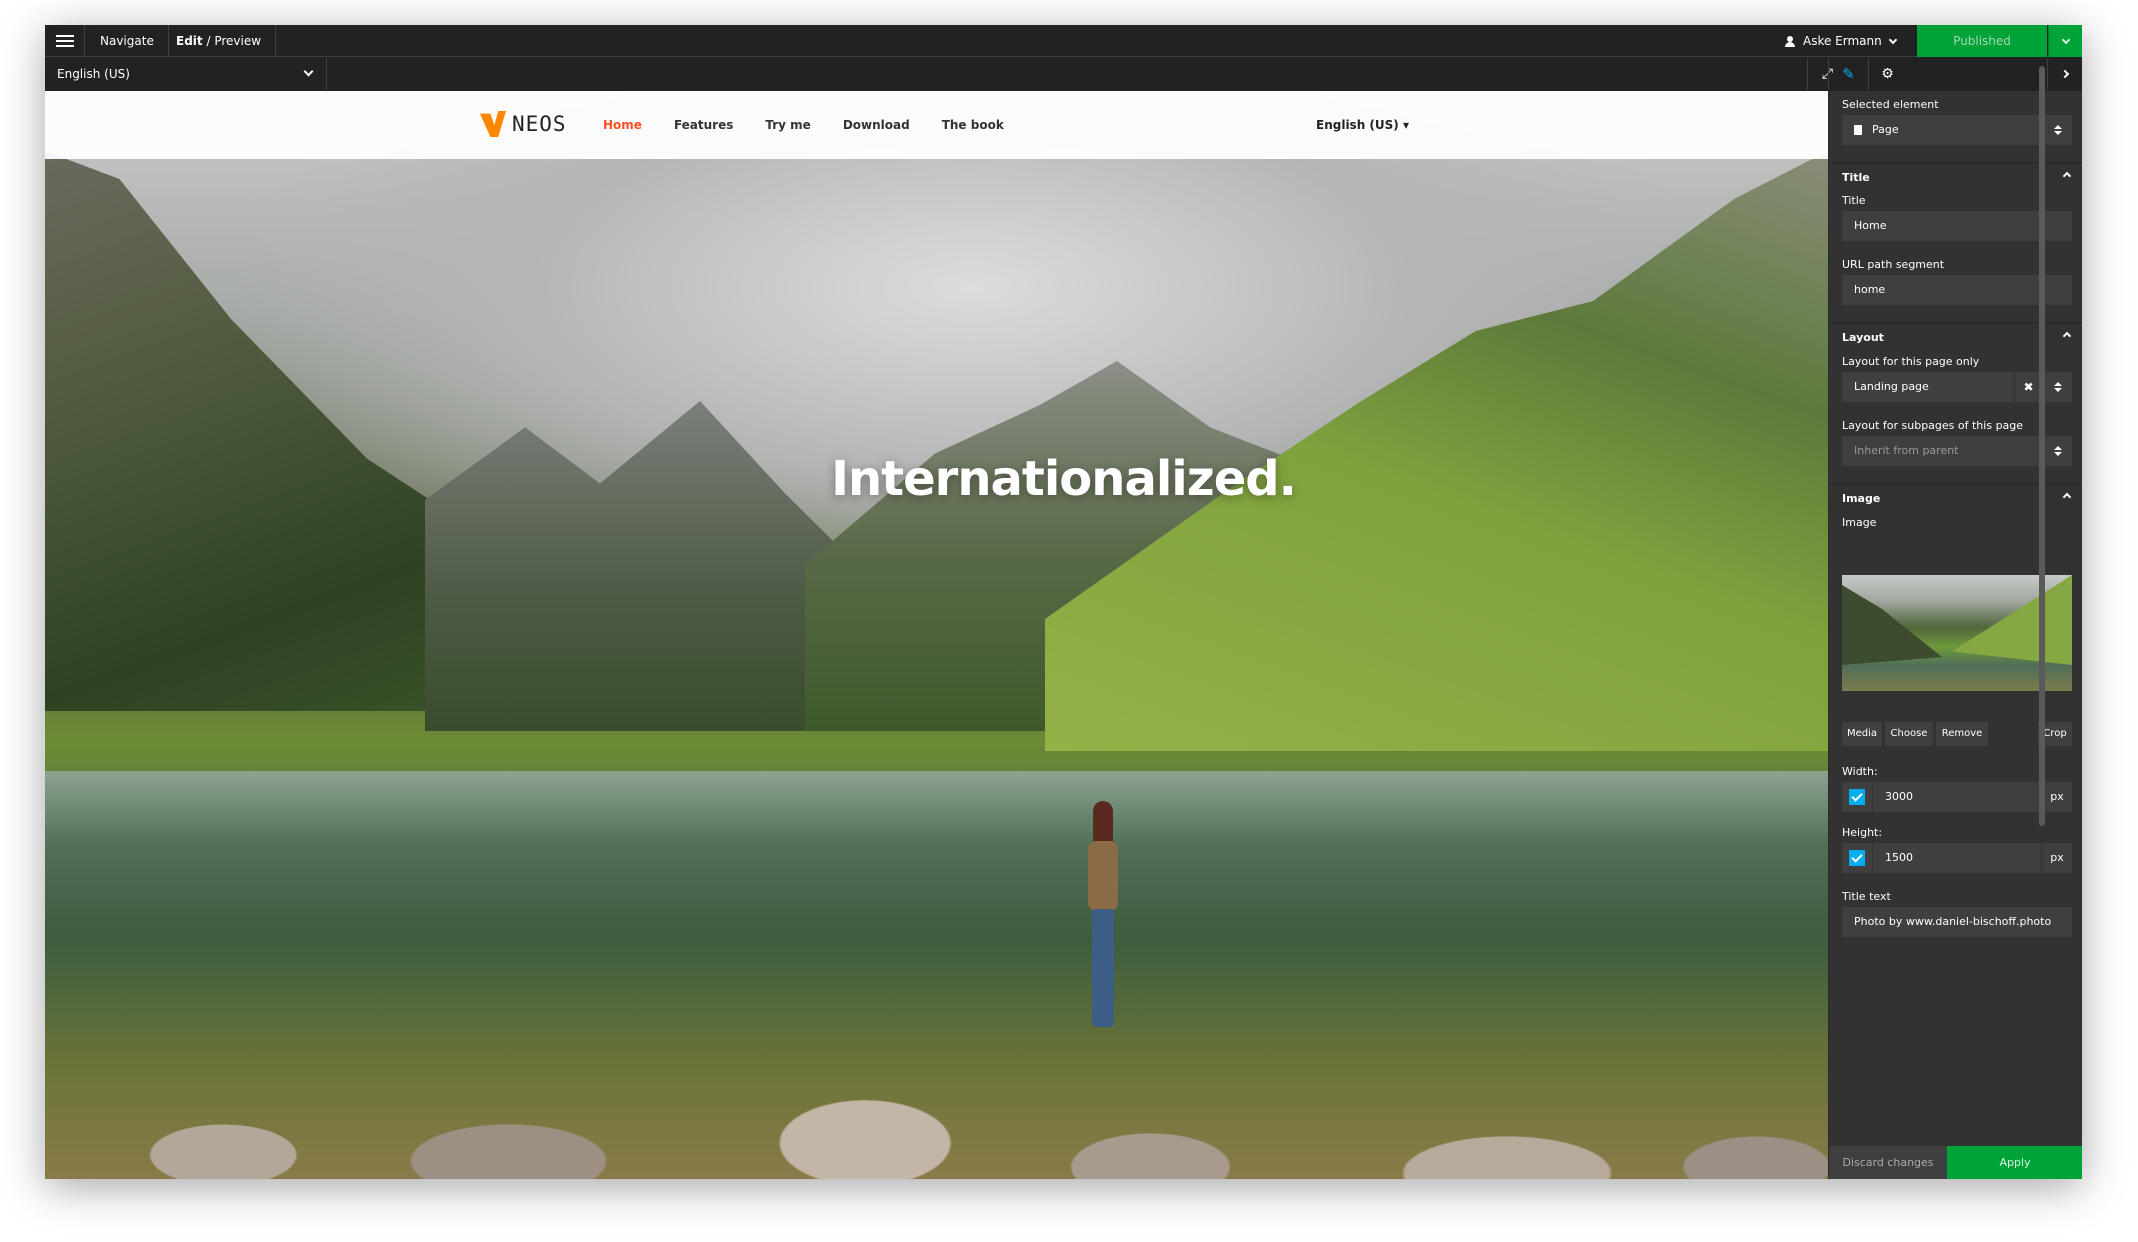 This screenshot has height=1242, width=2138. Describe the element at coordinates (1103, 876) in the screenshot. I see `person-torso` at that location.